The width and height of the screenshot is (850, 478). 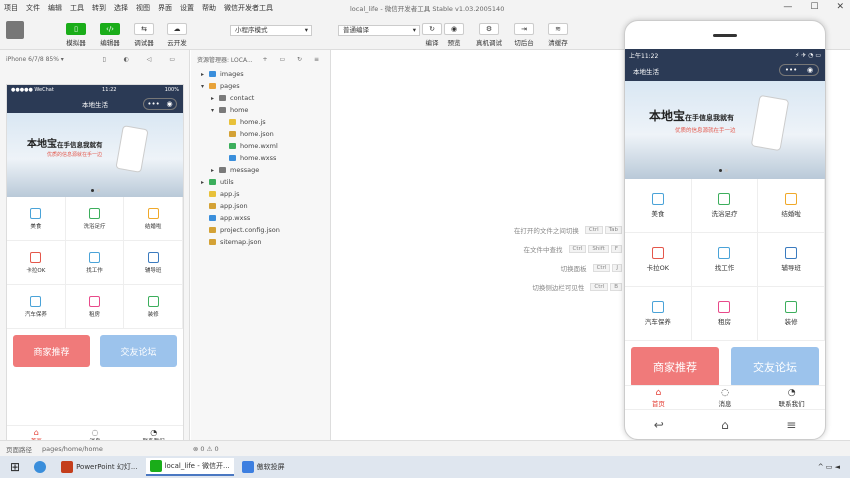 What do you see at coordinates (77, 8) in the screenshot?
I see `menu-item: 工具` at bounding box center [77, 8].